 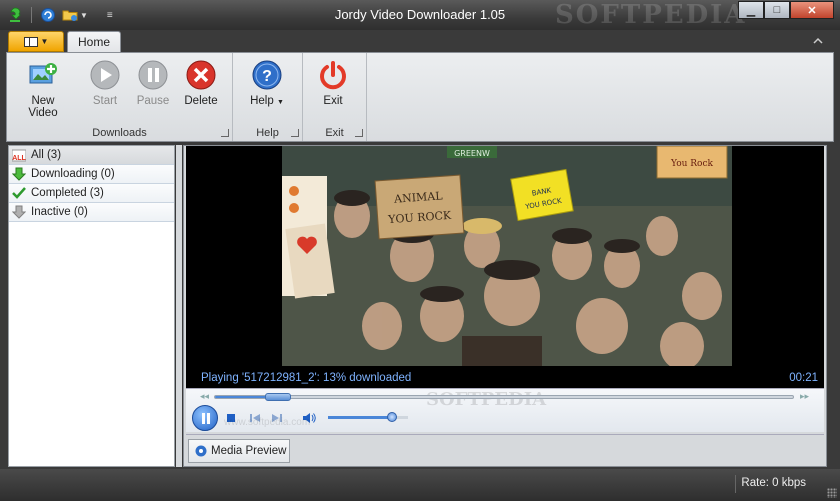 I want to click on category-label: All (3), so click(x=46, y=155).